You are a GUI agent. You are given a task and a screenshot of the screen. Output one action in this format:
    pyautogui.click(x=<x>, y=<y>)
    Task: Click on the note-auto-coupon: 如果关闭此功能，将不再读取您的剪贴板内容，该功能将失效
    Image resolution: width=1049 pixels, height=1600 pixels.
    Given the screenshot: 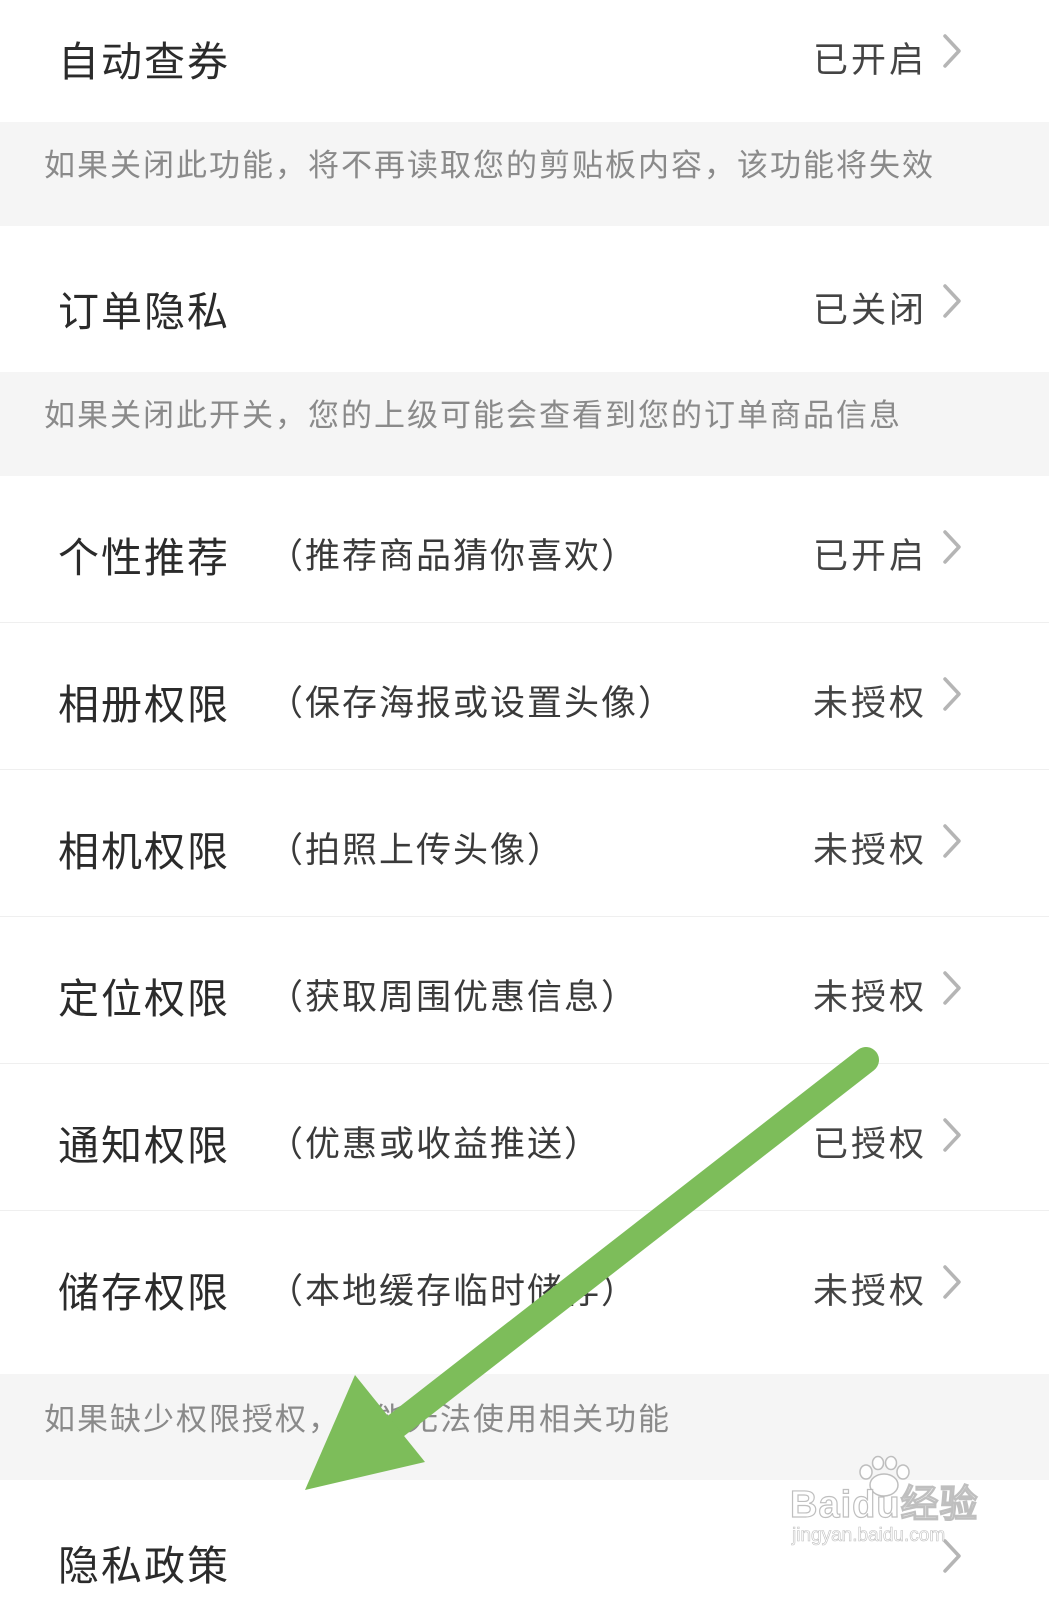 What is the action you would take?
    pyautogui.click(x=524, y=174)
    